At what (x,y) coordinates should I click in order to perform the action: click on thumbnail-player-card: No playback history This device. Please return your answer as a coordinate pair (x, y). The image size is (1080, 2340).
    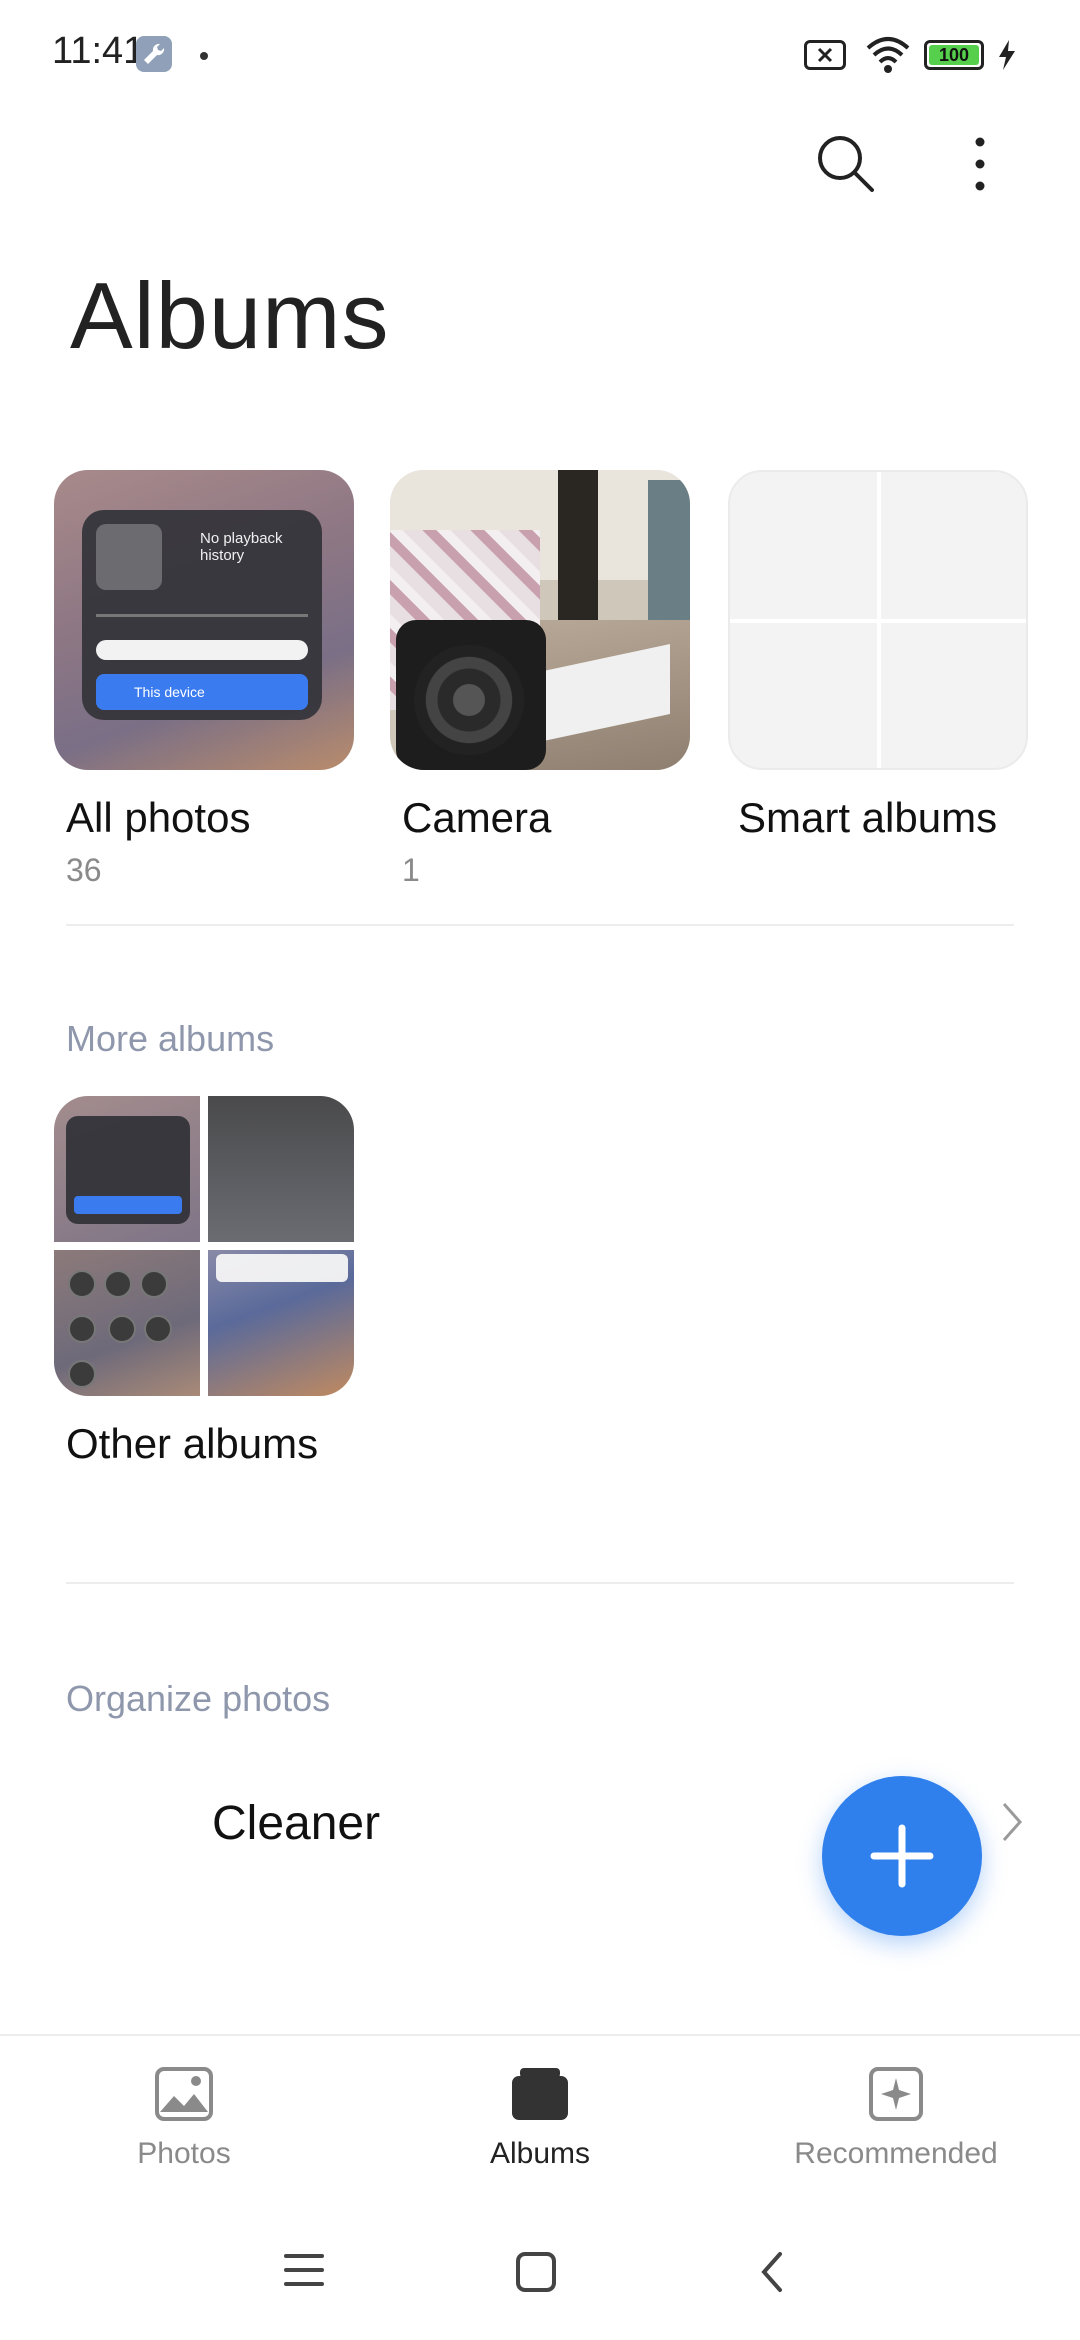
    Looking at the image, I should click on (202, 615).